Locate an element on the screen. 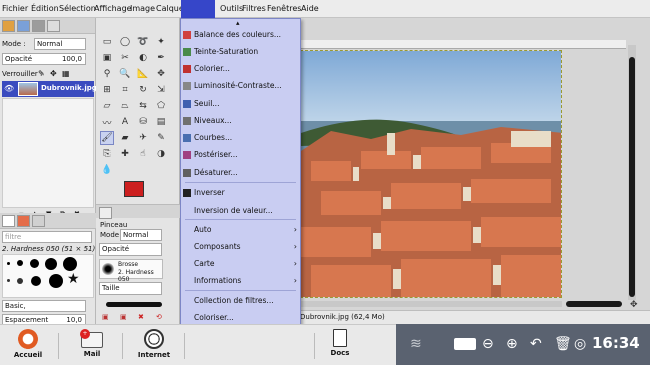  menu-view: Affichage is located at coordinates (113, 9).